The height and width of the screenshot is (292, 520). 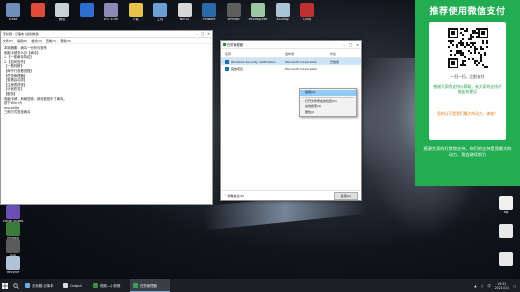 What do you see at coordinates (258, 19) in the screenshot?
I see `desktop-icon-label: x64dbg.exe` at bounding box center [258, 19].